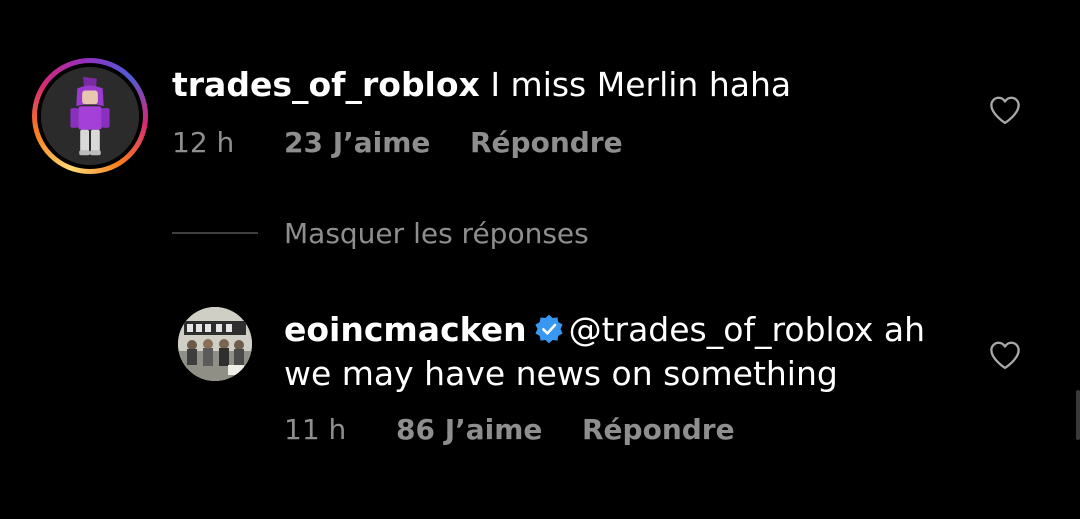 The width and height of the screenshot is (1080, 519). What do you see at coordinates (315, 429) in the screenshot?
I see `reply-time: 11 h` at bounding box center [315, 429].